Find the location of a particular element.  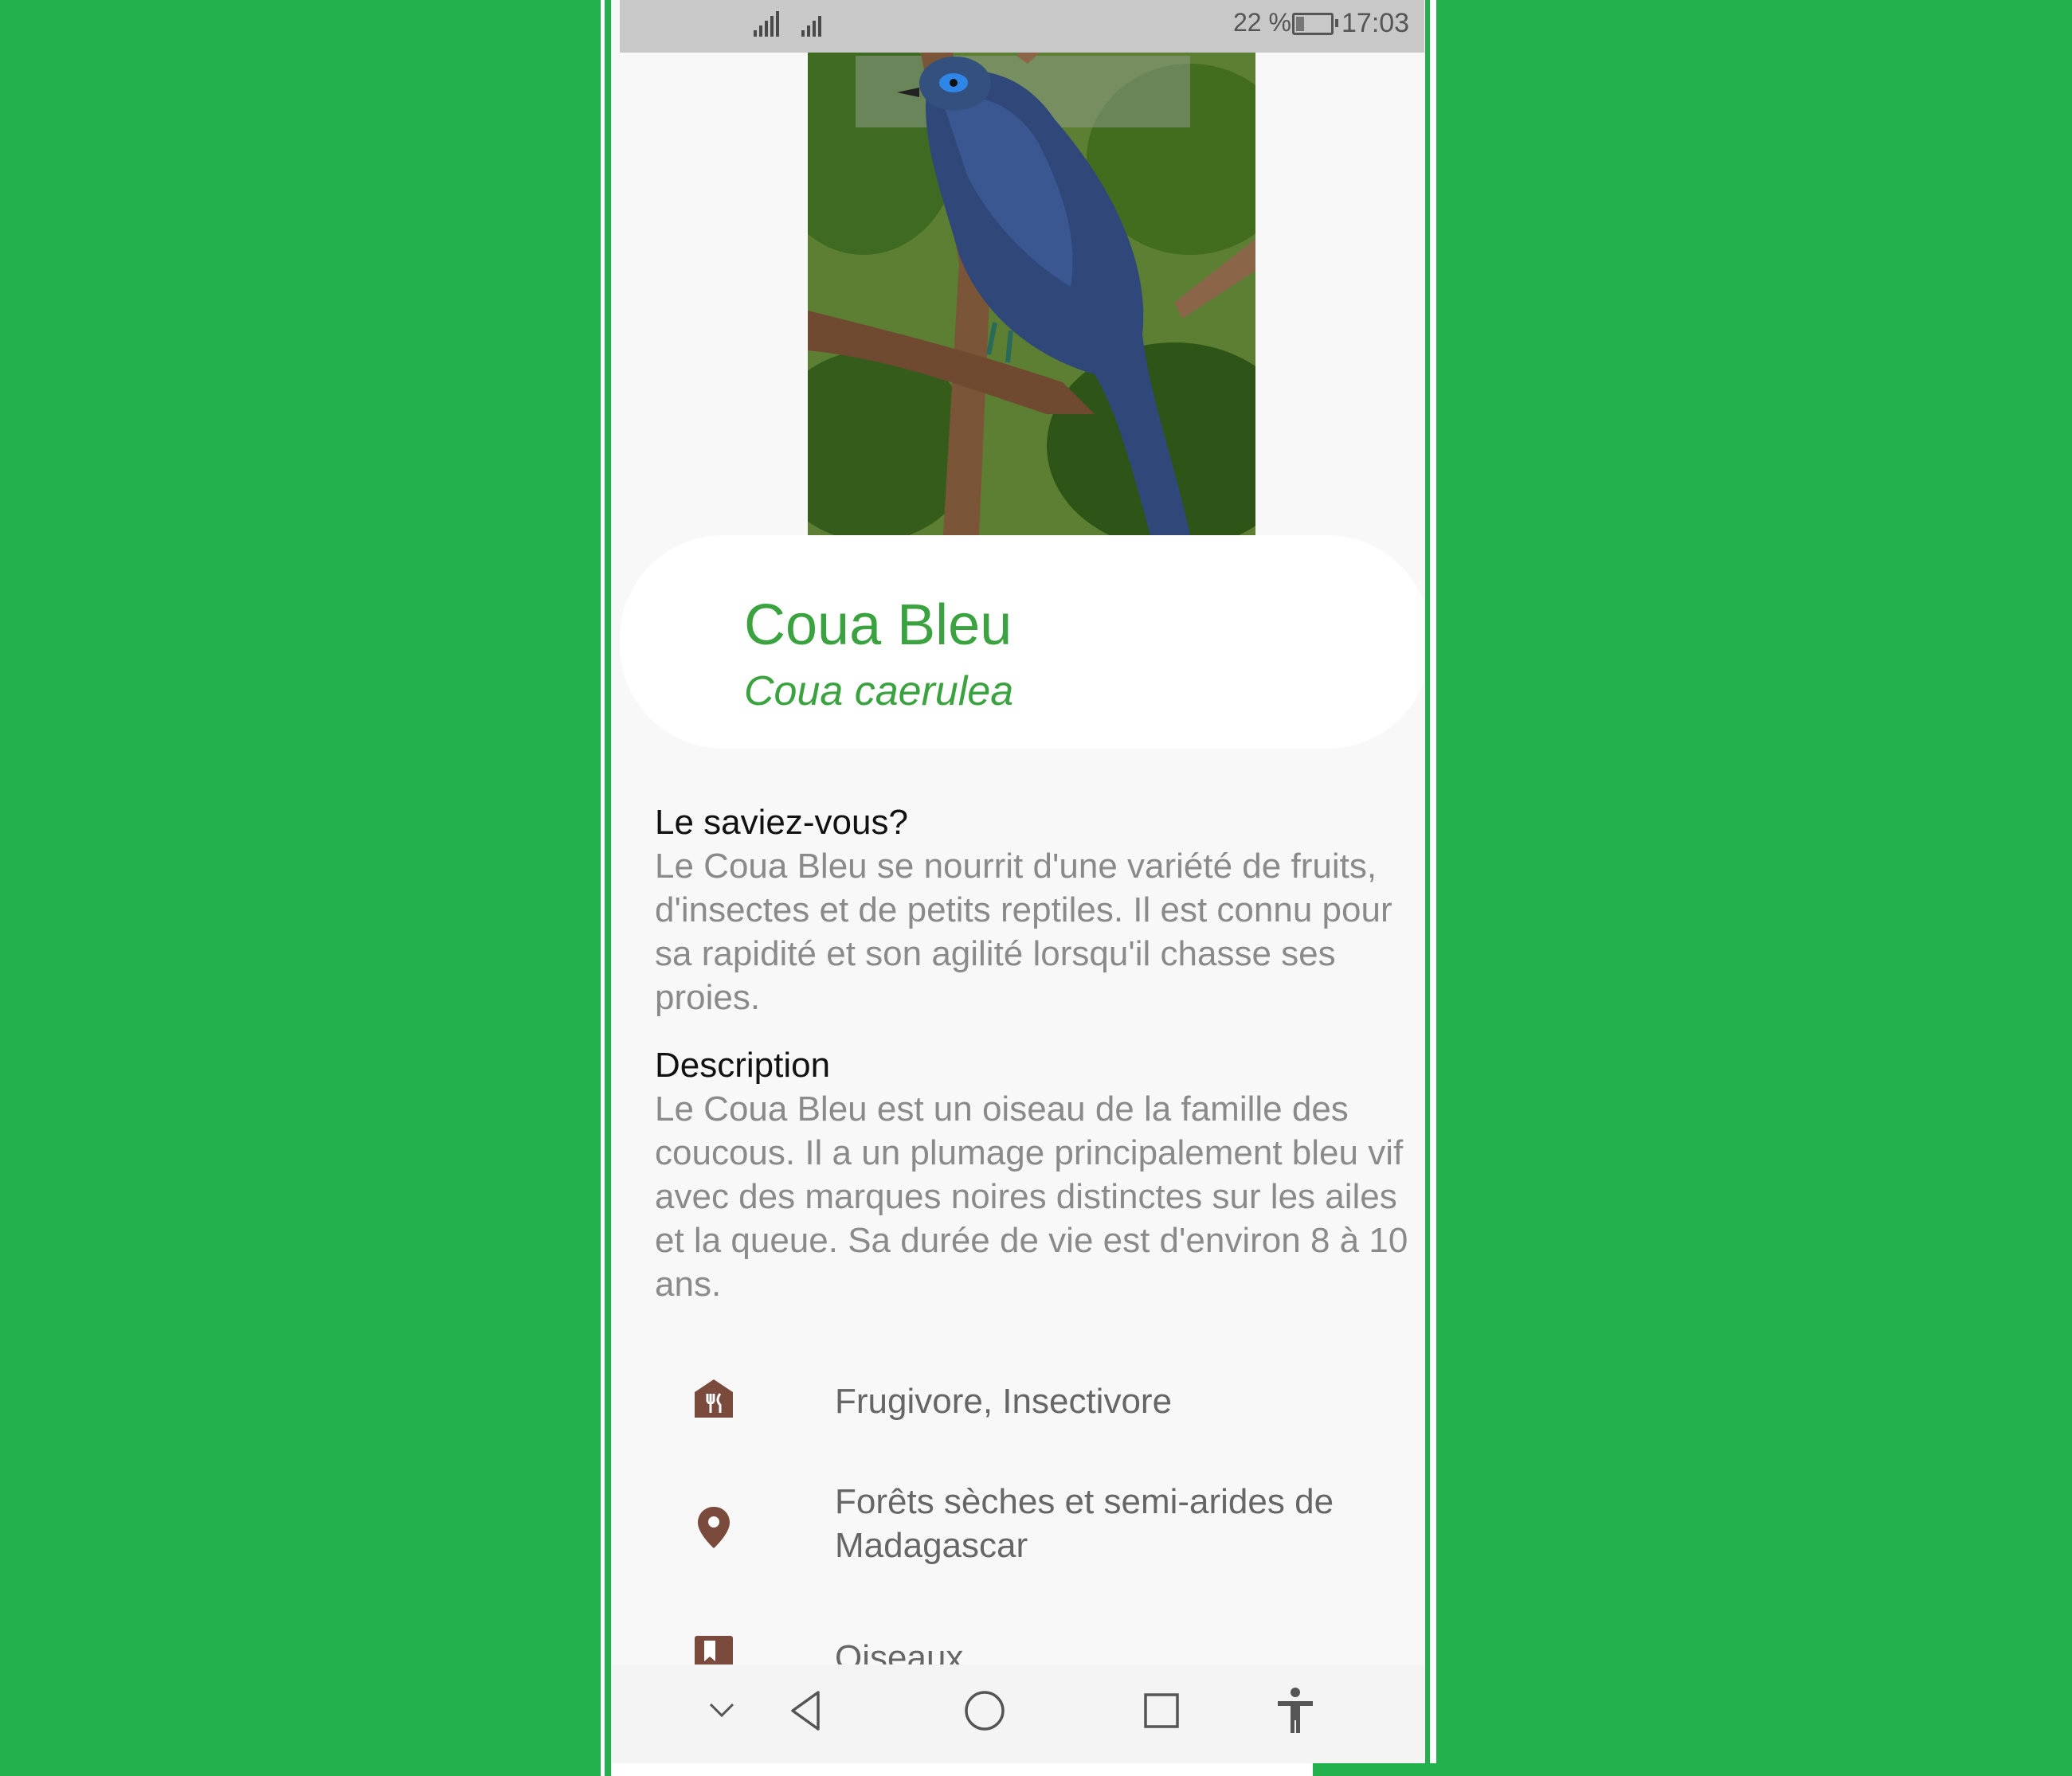

recents-icon is located at coordinates (1161, 1710).